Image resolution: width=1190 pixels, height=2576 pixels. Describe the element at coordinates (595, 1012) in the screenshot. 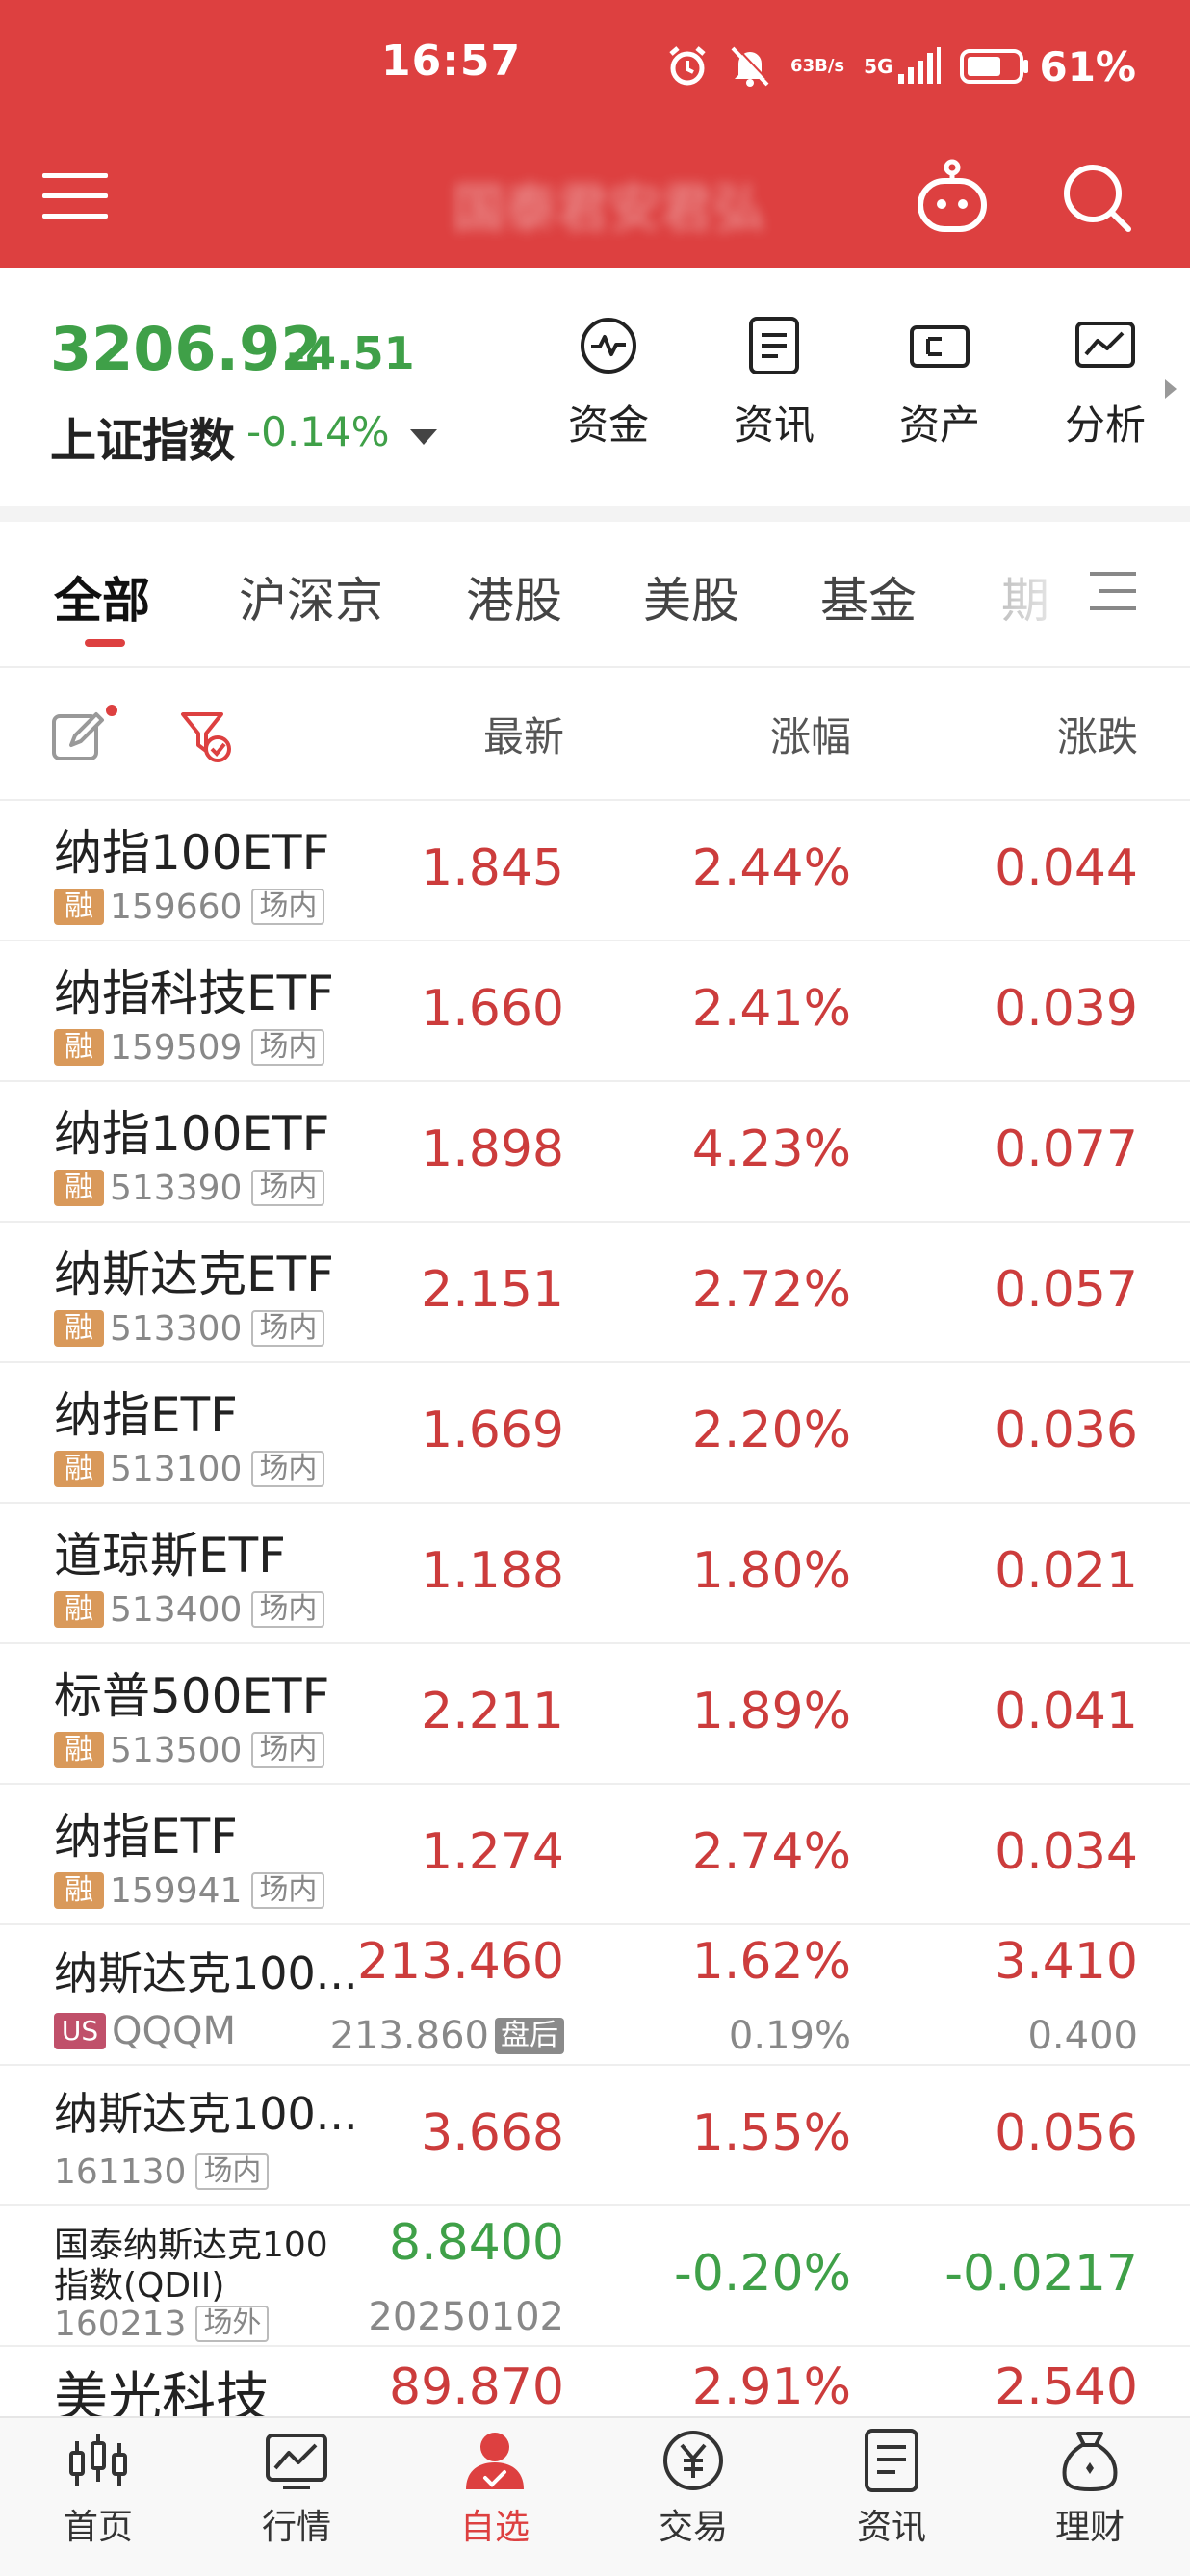

I see `table-row: 纳指科技ETF 融 159509 场内 1.660 2.41% 0.039` at that location.